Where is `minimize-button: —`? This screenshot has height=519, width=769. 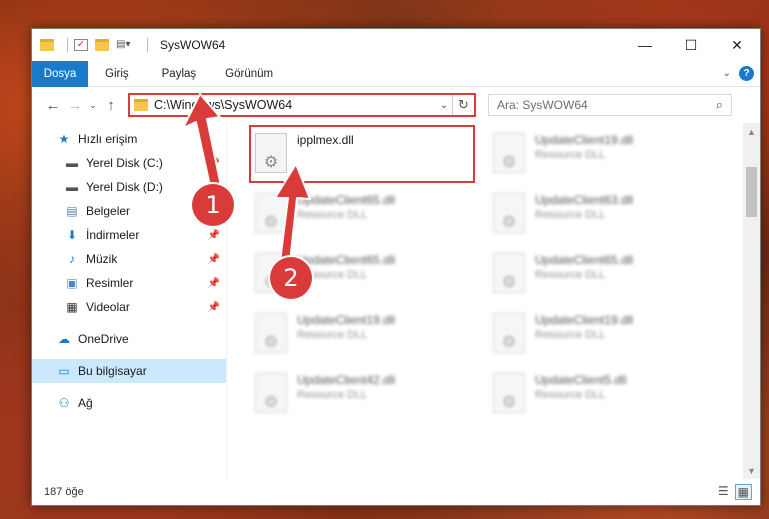 minimize-button: — is located at coordinates (645, 45).